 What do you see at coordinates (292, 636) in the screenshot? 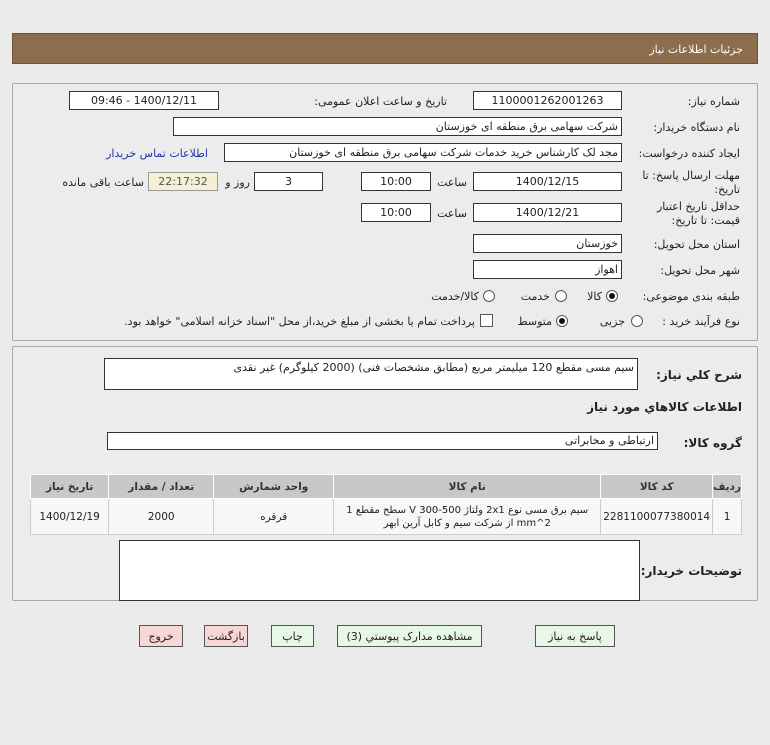
I see `print-button: چاپ` at bounding box center [292, 636].